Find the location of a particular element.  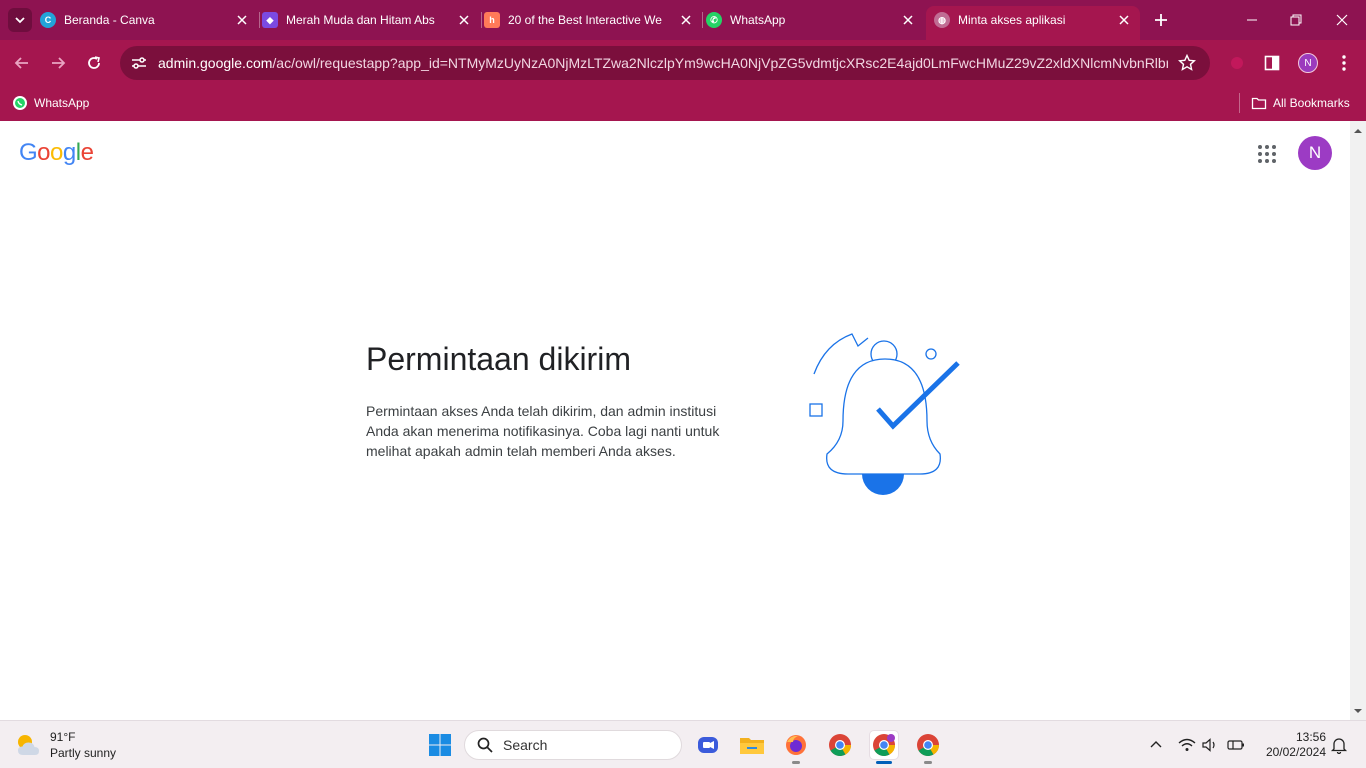

search-icon is located at coordinates (485, 745).